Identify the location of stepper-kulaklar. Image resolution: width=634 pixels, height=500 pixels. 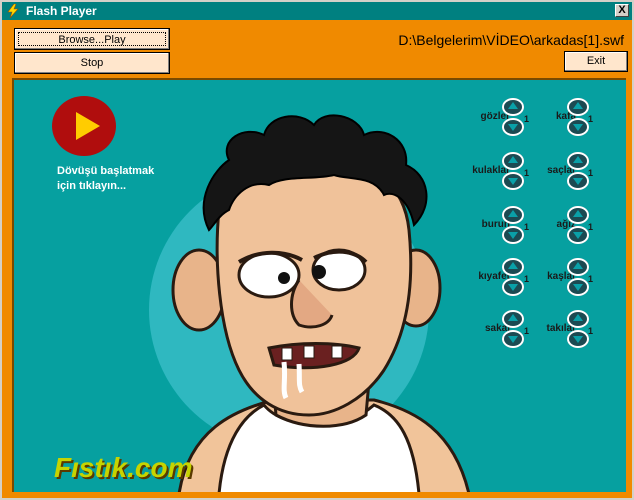
(514, 174).